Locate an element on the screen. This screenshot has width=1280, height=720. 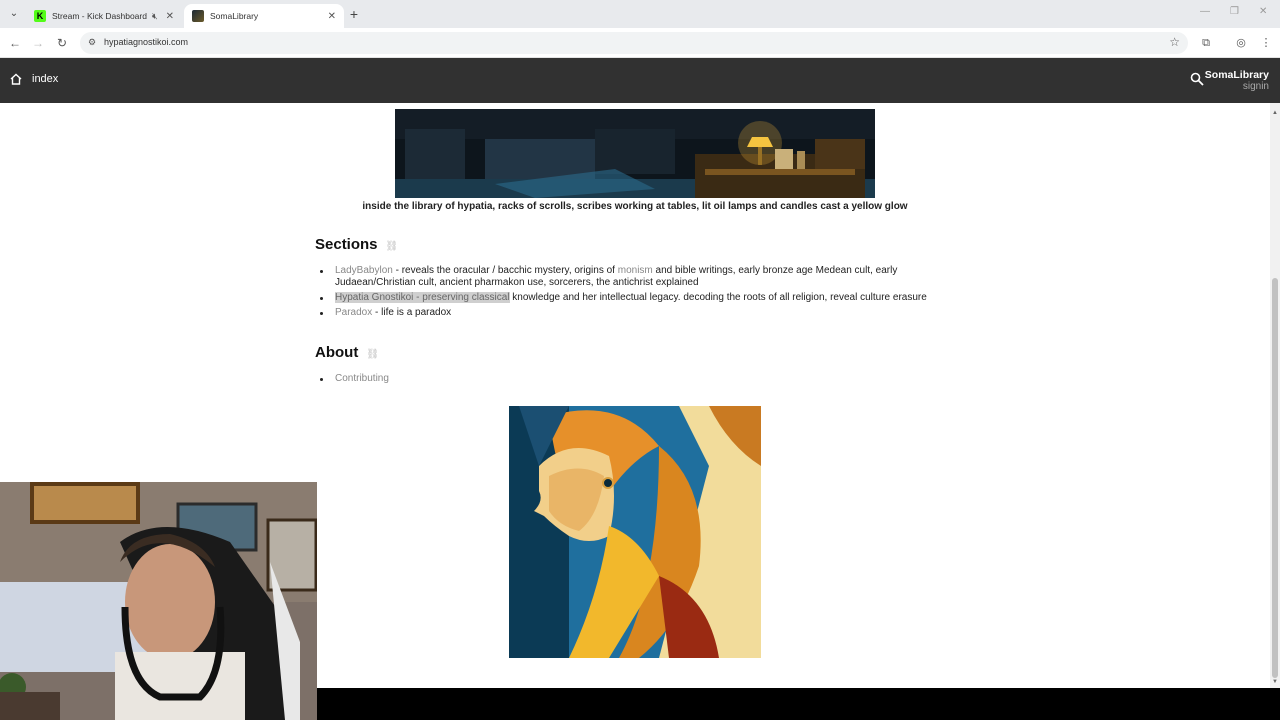
sections-heading: Sections ⛓ is located at coordinates (356, 244).